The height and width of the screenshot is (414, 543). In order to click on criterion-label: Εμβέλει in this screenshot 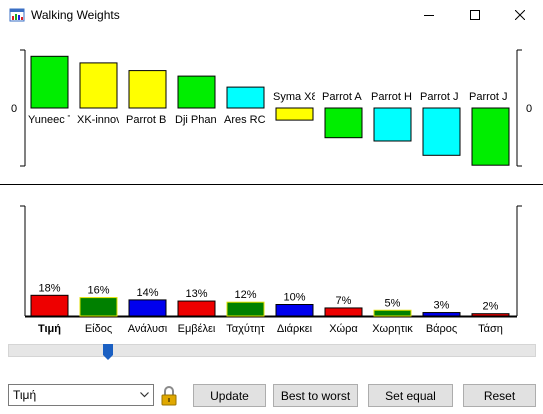, I will do `click(197, 329)`.